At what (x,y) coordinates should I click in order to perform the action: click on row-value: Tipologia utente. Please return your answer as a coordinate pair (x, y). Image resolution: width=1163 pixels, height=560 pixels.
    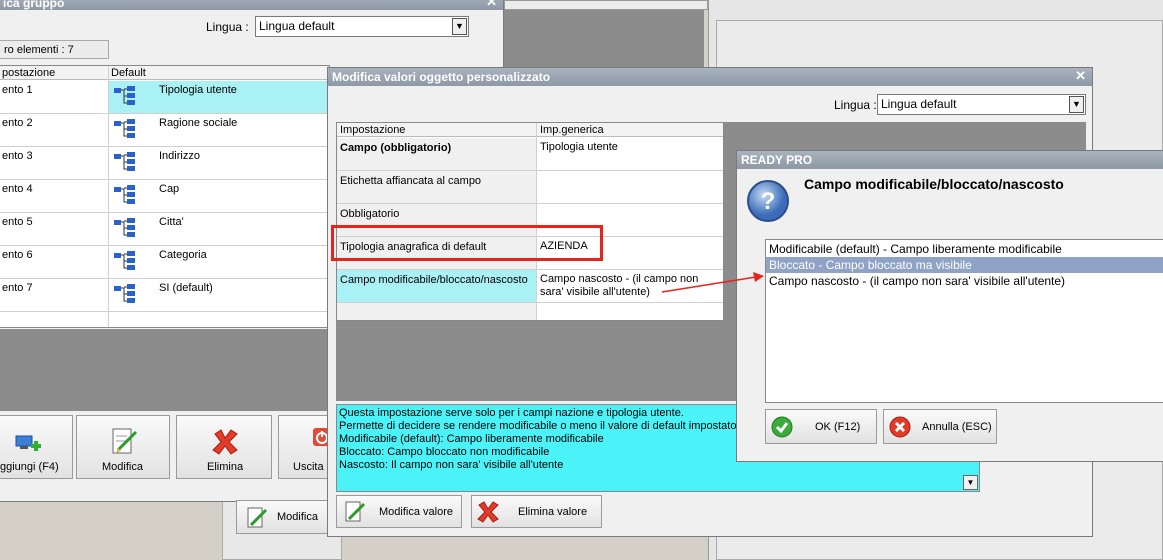
    Looking at the image, I should click on (630, 147).